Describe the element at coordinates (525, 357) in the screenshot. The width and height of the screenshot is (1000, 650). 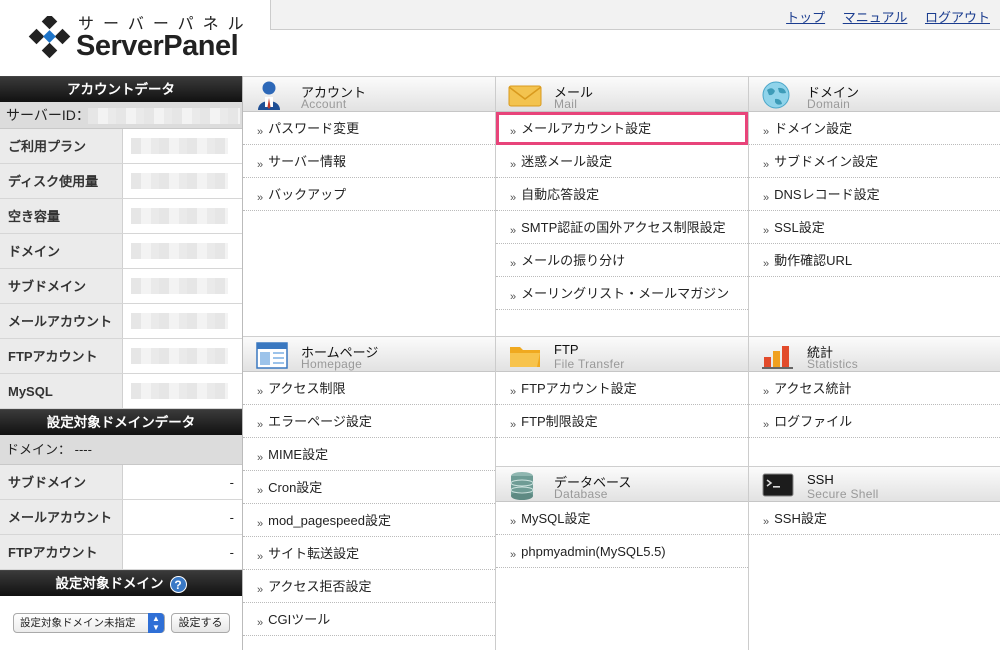
I see `folder-icon` at that location.